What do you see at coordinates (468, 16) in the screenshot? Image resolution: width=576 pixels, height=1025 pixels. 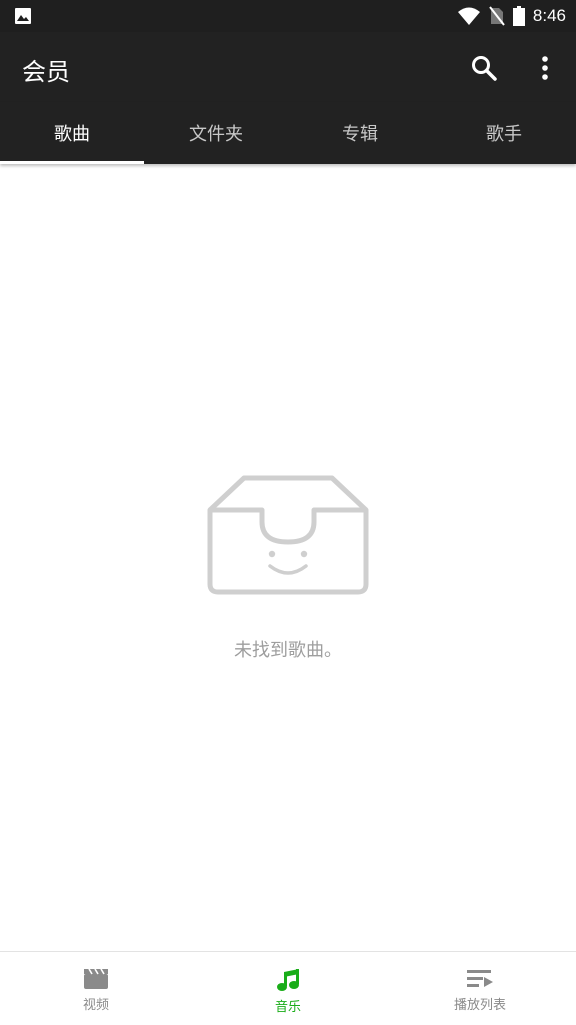 I see `wifi-icon` at bounding box center [468, 16].